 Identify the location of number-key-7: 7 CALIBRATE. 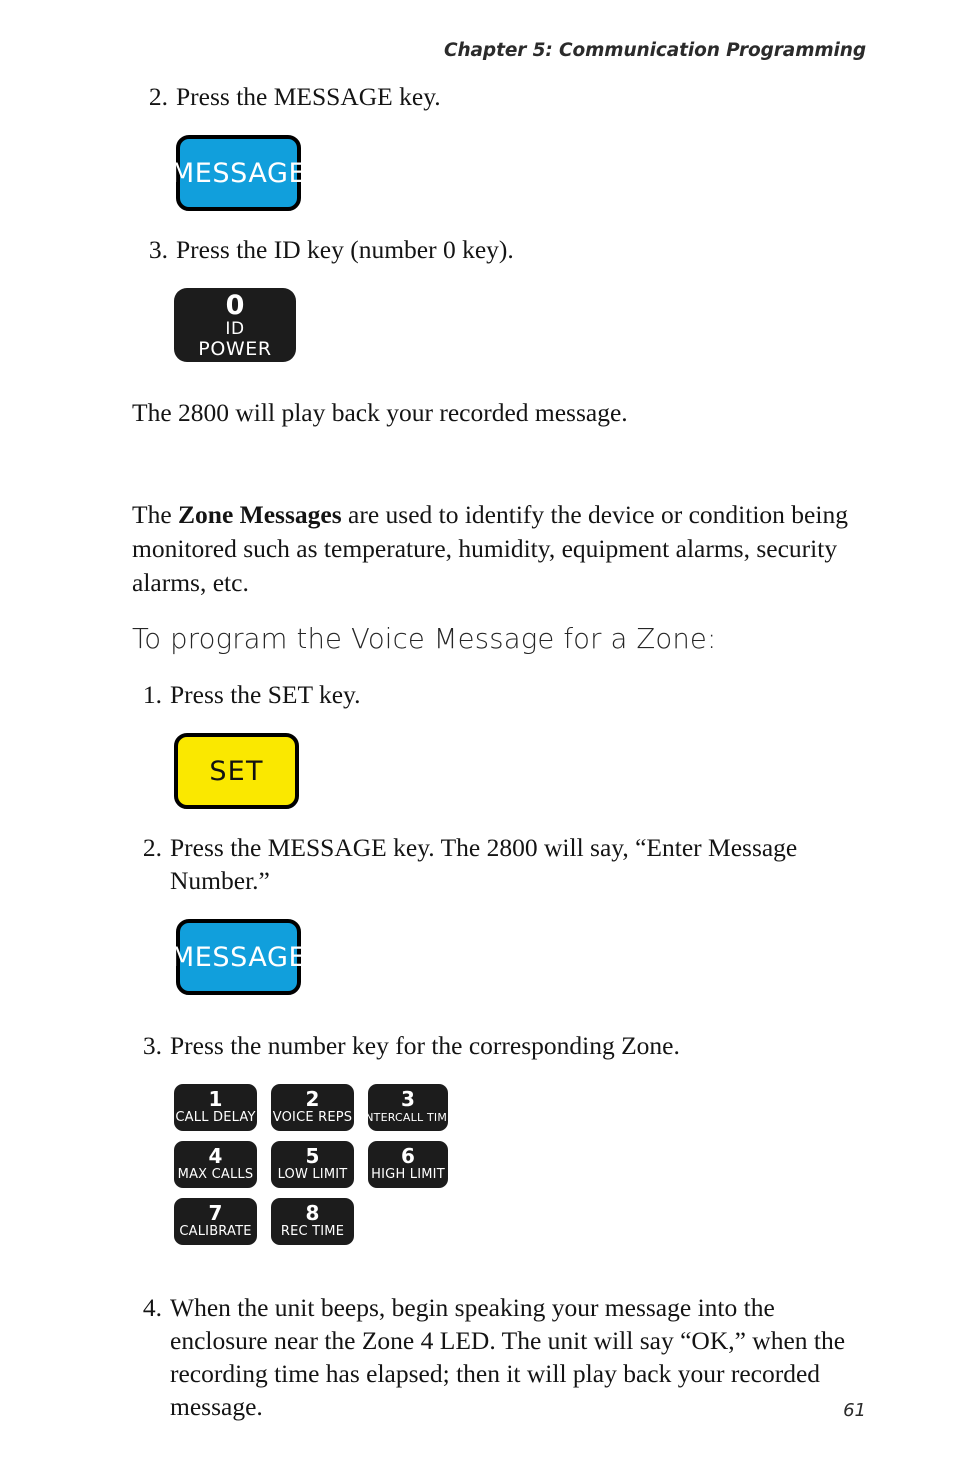
(215, 1221).